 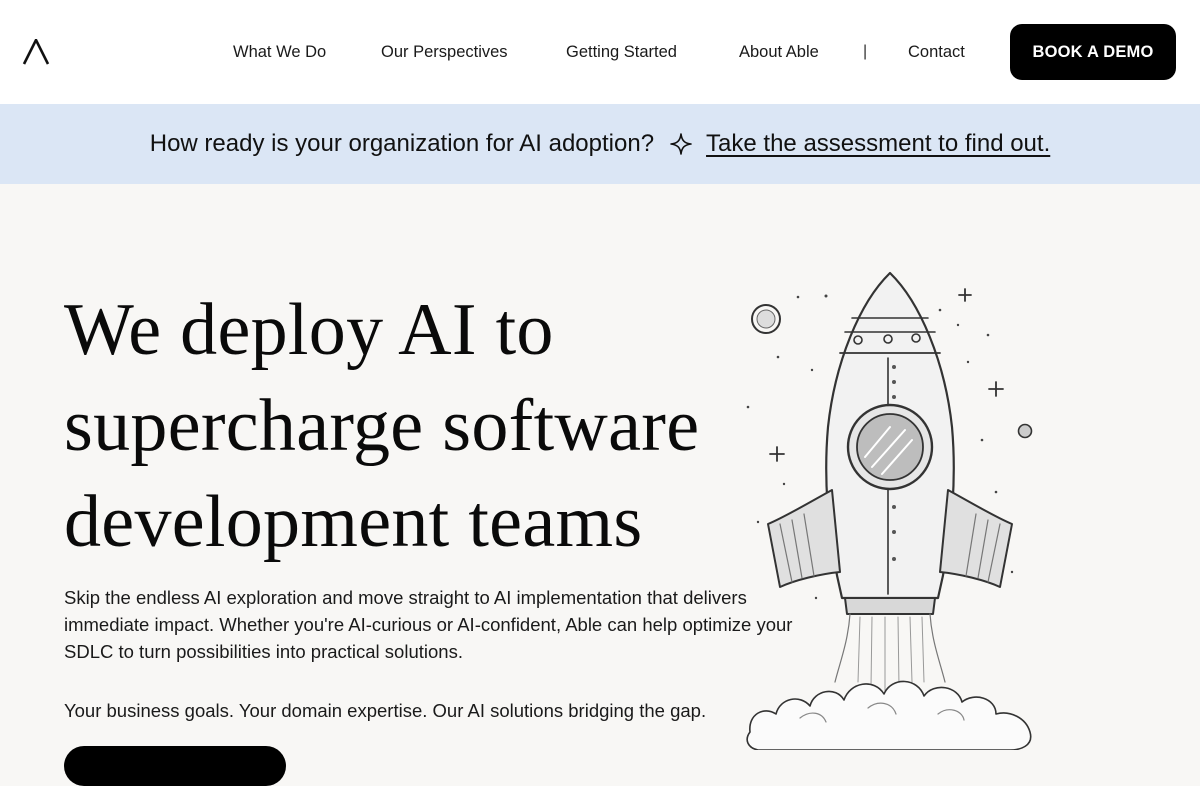 I want to click on nav-contact: Contact, so click(x=936, y=52).